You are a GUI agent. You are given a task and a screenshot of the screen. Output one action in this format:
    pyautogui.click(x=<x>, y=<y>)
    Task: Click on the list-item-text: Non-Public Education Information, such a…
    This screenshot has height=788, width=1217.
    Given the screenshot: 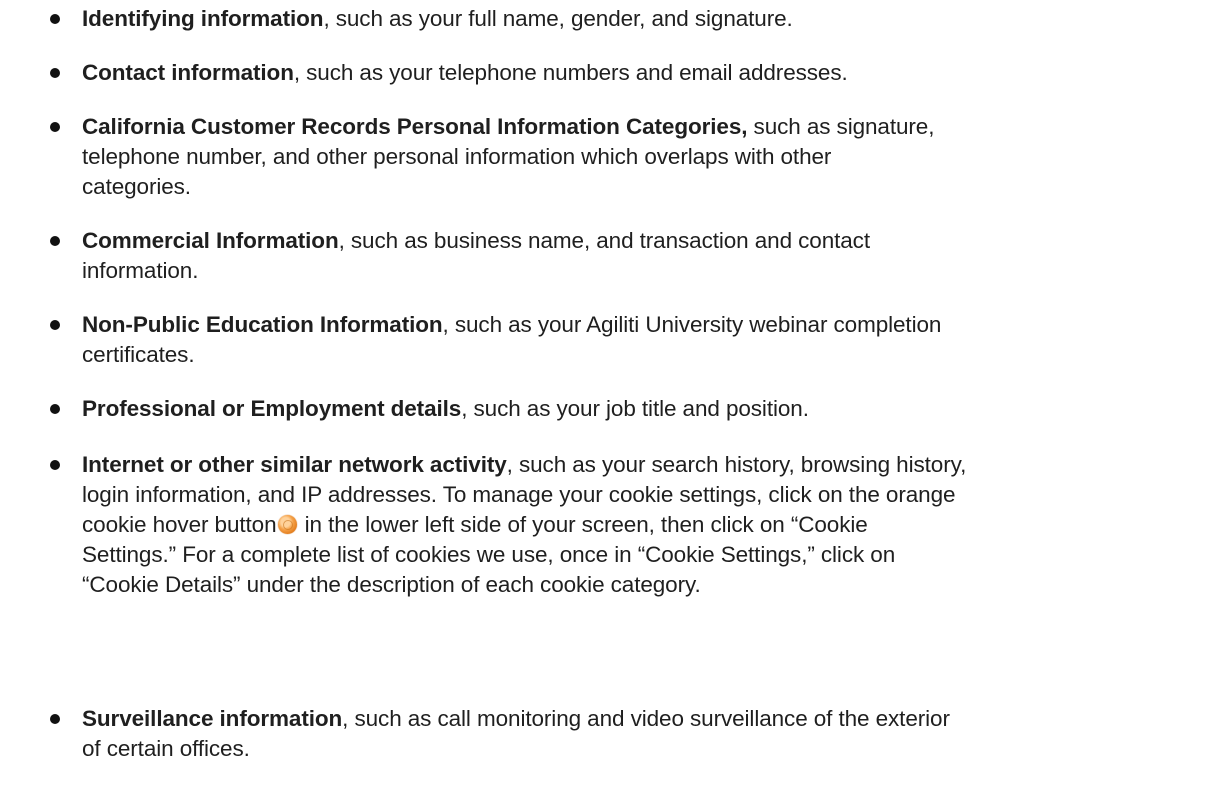 What is the action you would take?
    pyautogui.click(x=642, y=340)
    